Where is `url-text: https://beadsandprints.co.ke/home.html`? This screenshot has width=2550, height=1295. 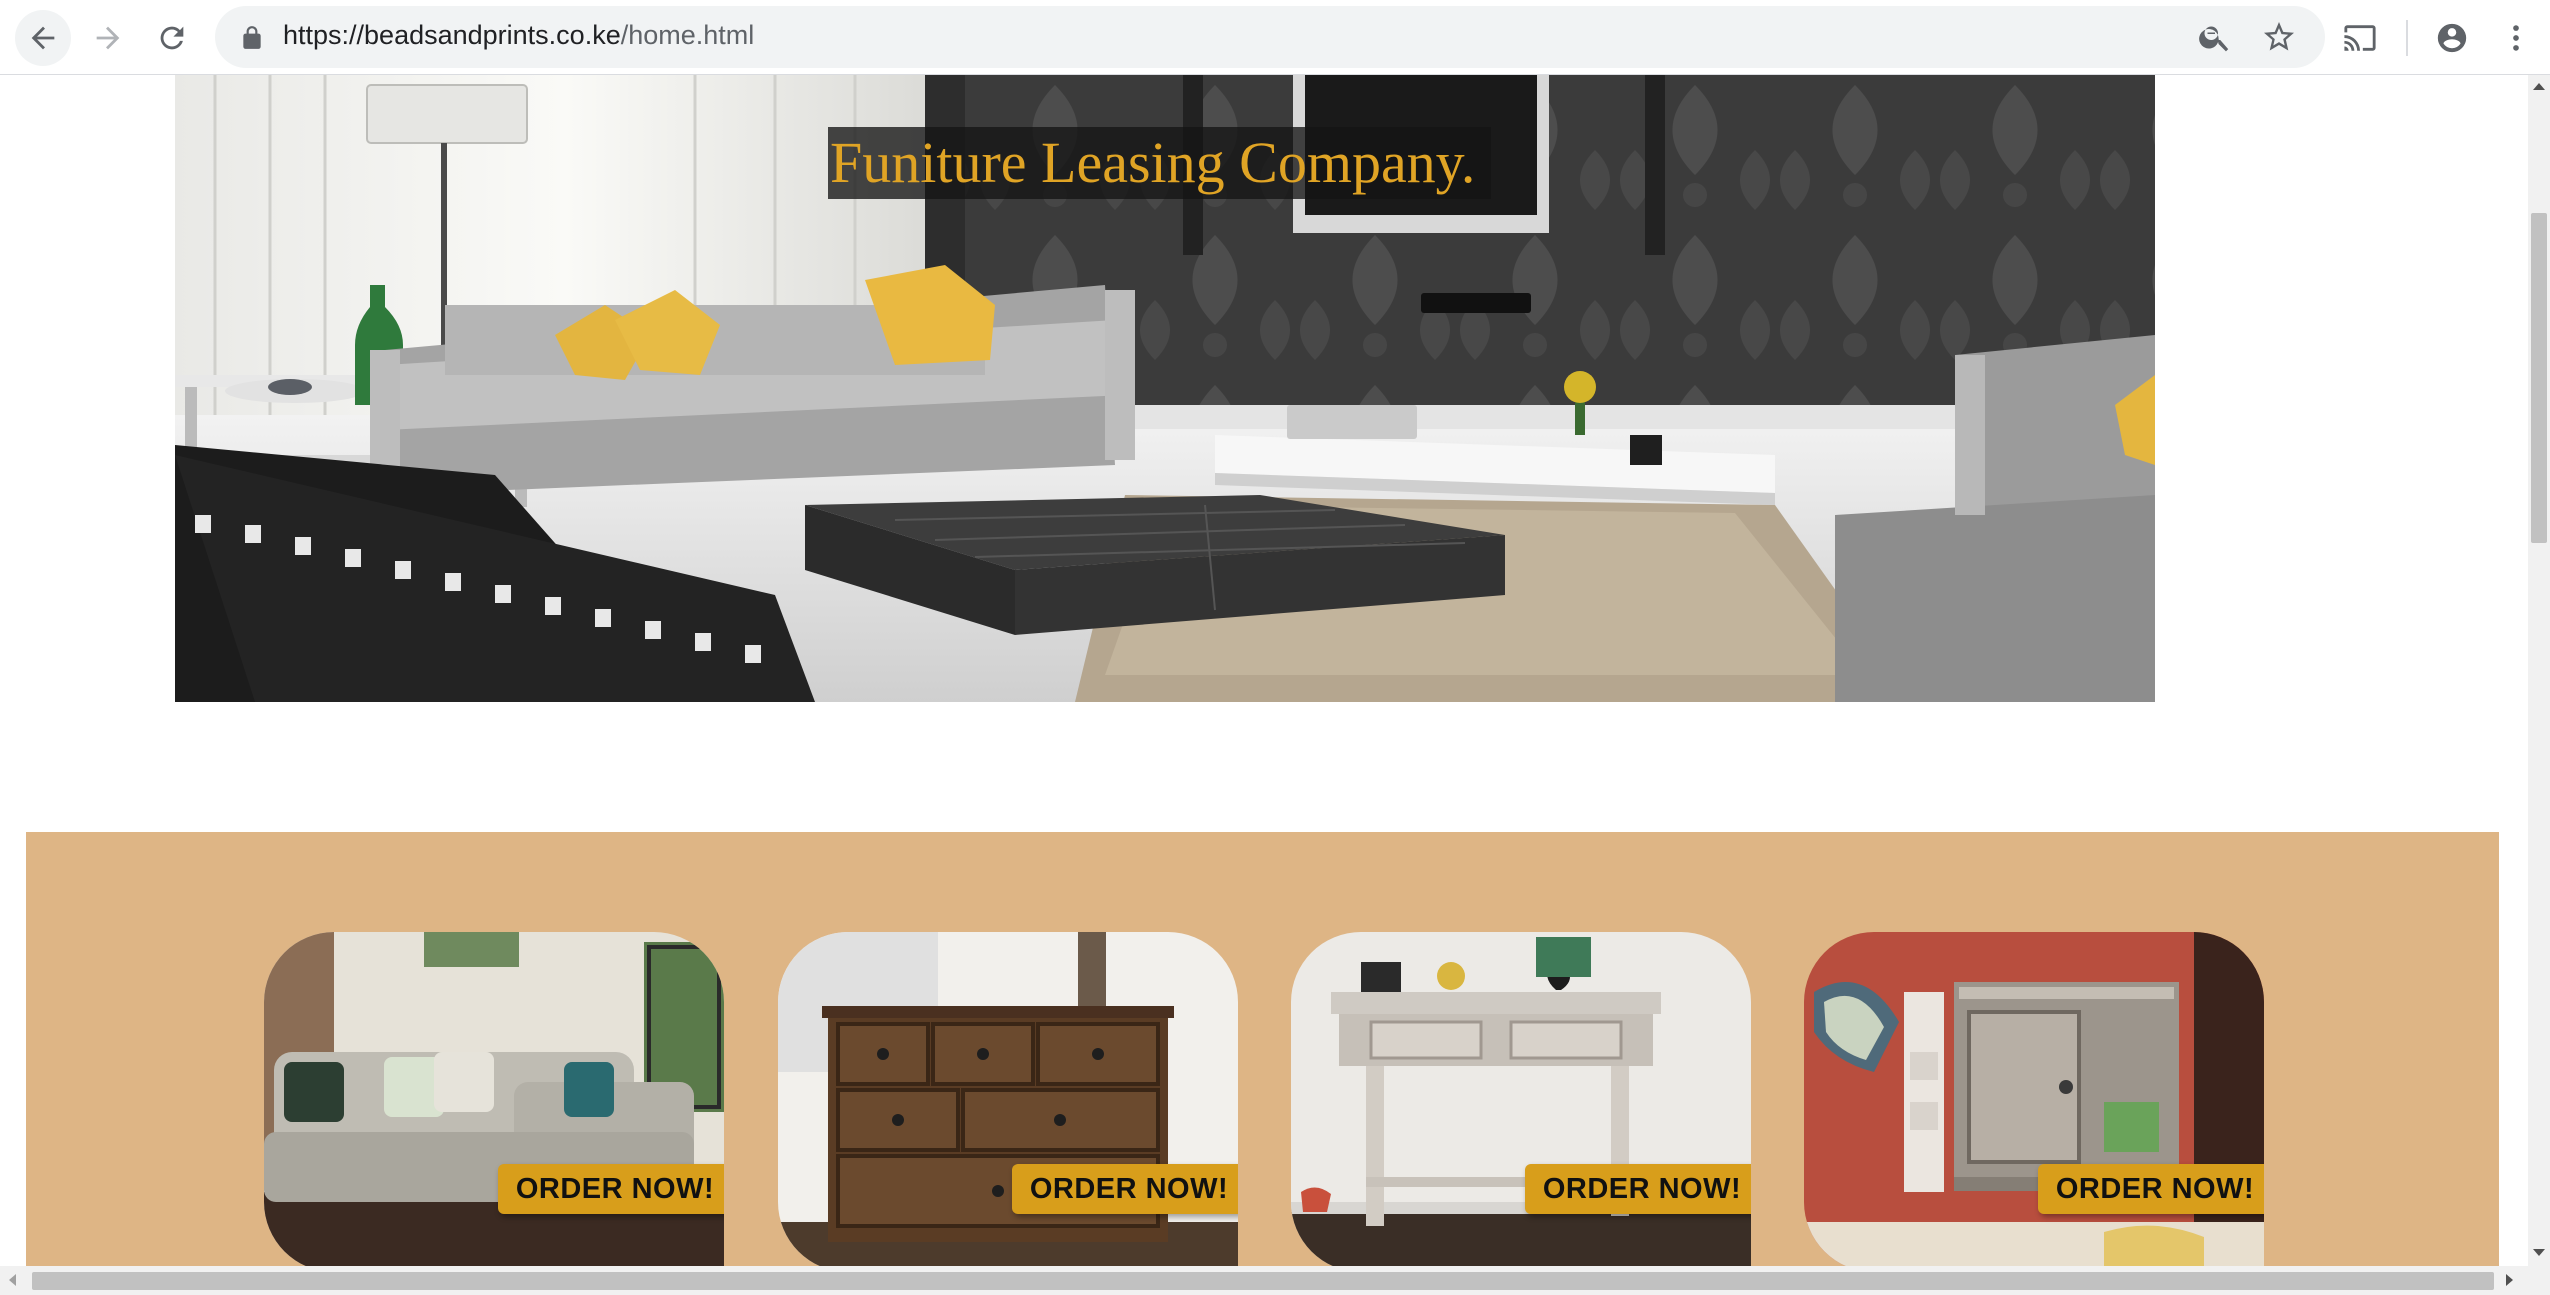 url-text: https://beadsandprints.co.ke/home.html is located at coordinates (518, 35).